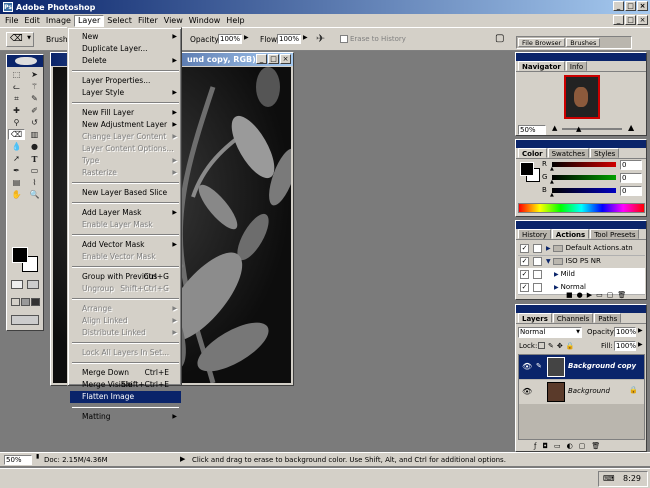  What do you see at coordinates (610, 295) in the screenshot?
I see `new-action-icon: ▢` at bounding box center [610, 295].